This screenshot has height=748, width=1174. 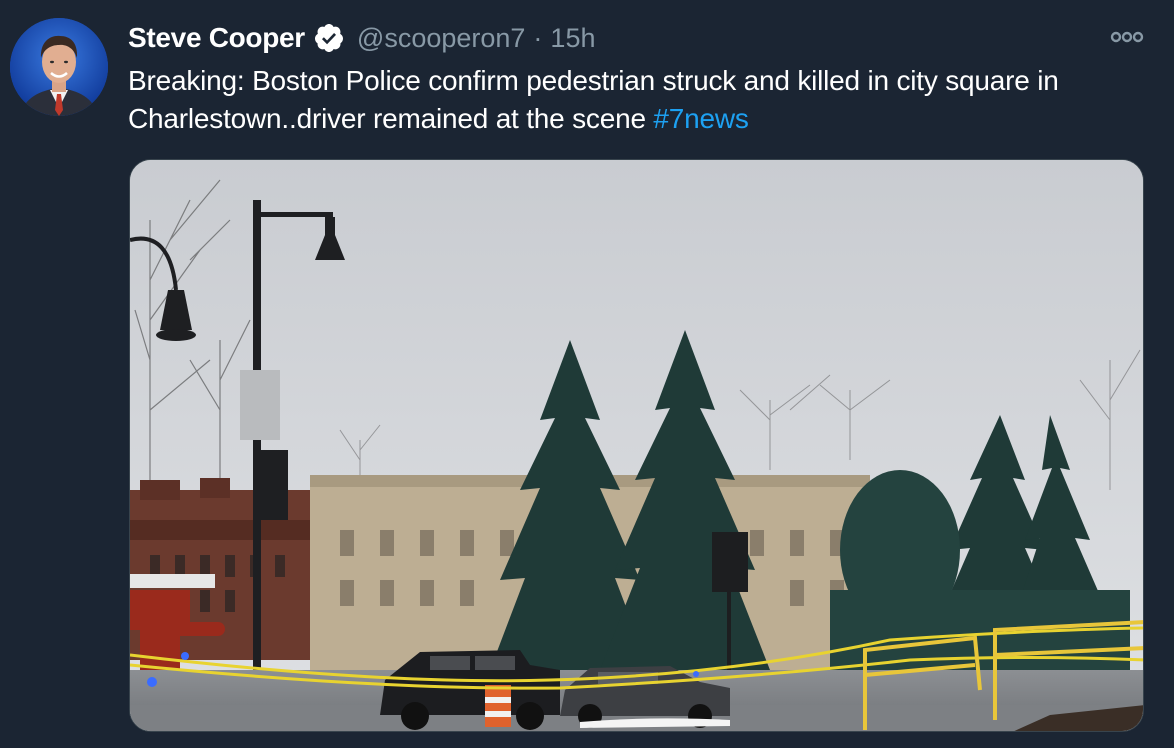 What do you see at coordinates (1127, 37) in the screenshot?
I see `more-options-icon` at bounding box center [1127, 37].